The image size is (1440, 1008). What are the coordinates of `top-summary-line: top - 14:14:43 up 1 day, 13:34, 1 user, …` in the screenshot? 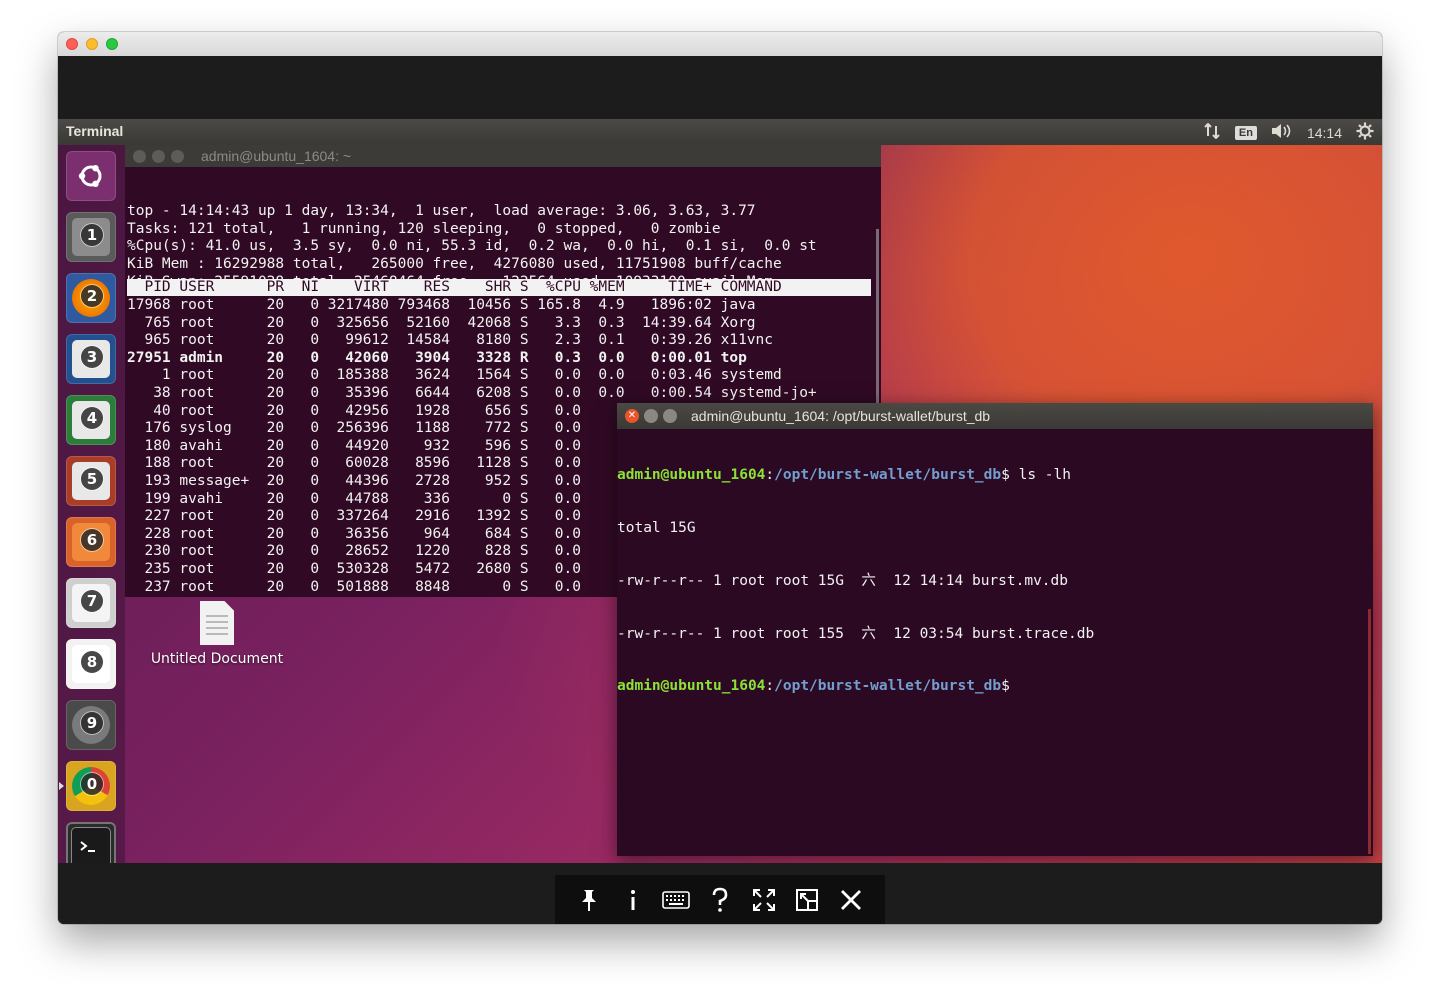 It's located at (441, 211).